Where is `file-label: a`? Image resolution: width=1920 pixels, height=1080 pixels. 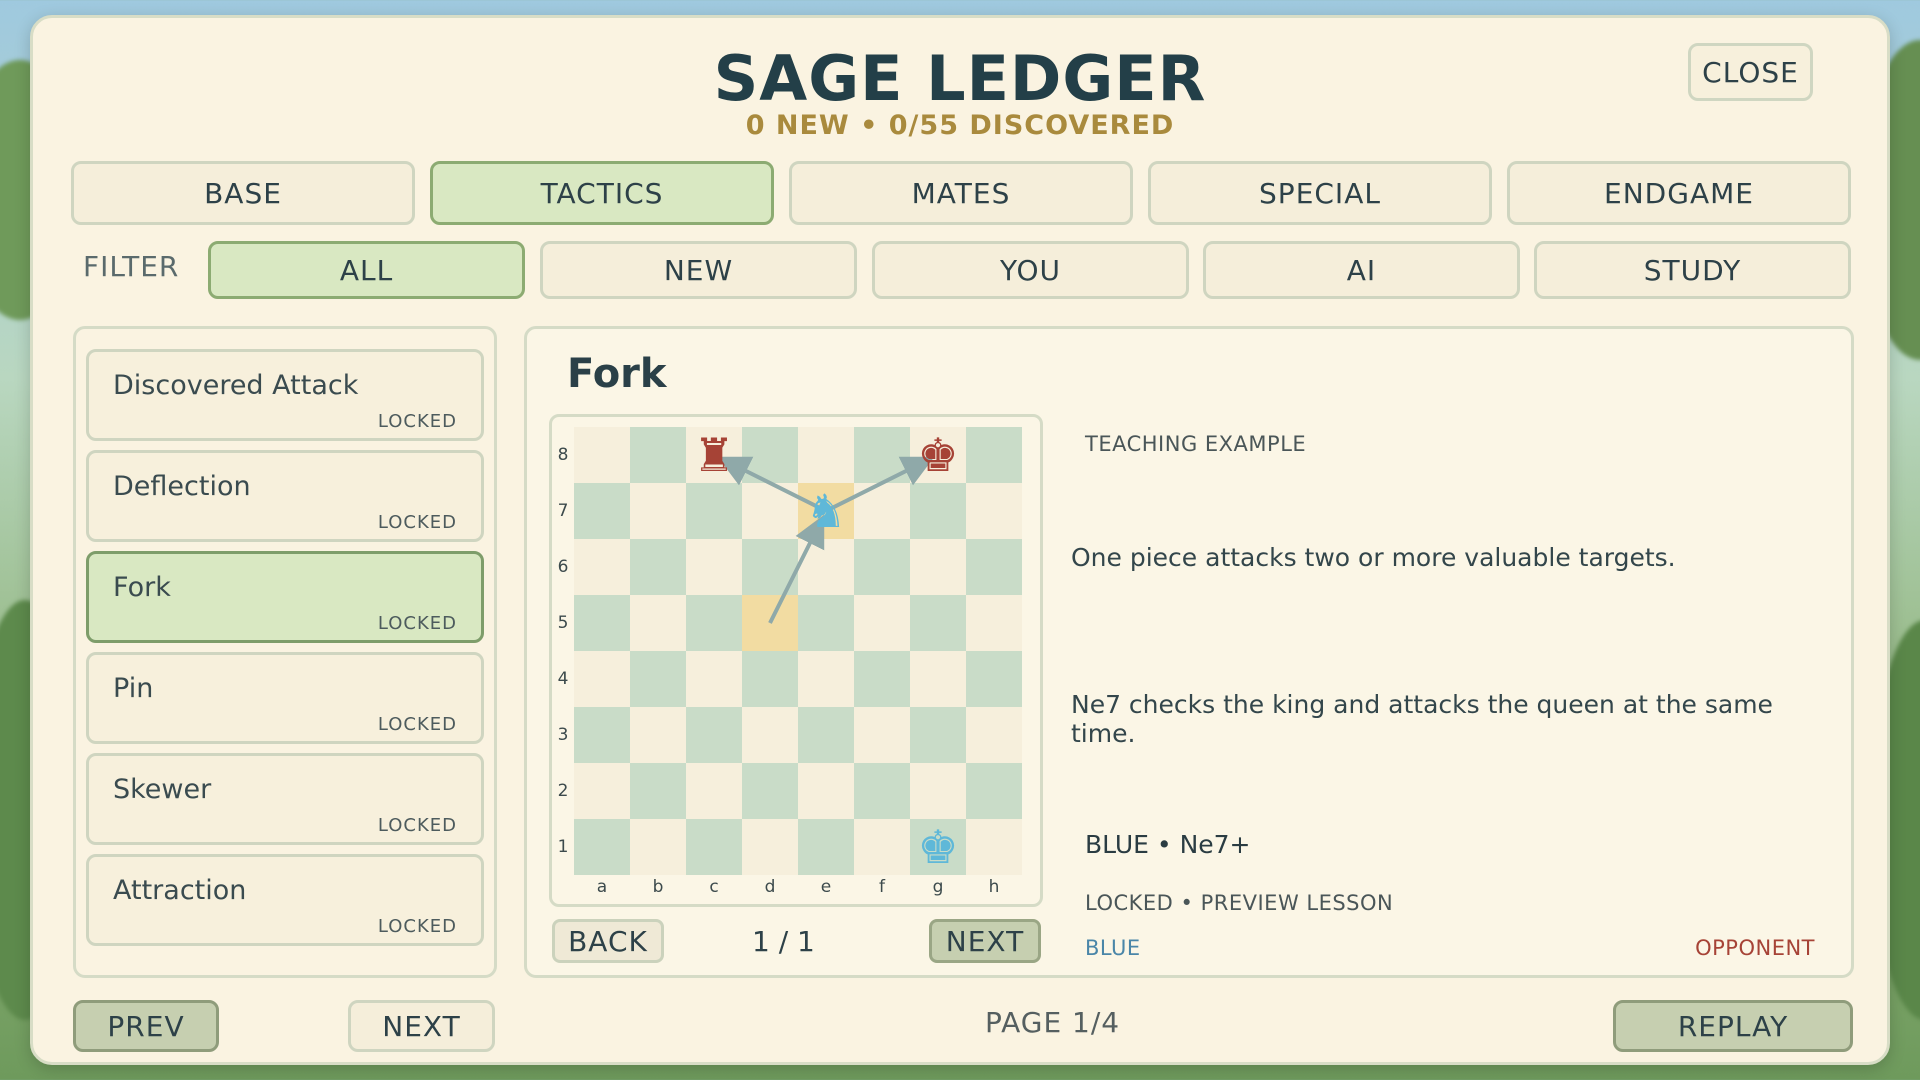 file-label: a is located at coordinates (602, 887).